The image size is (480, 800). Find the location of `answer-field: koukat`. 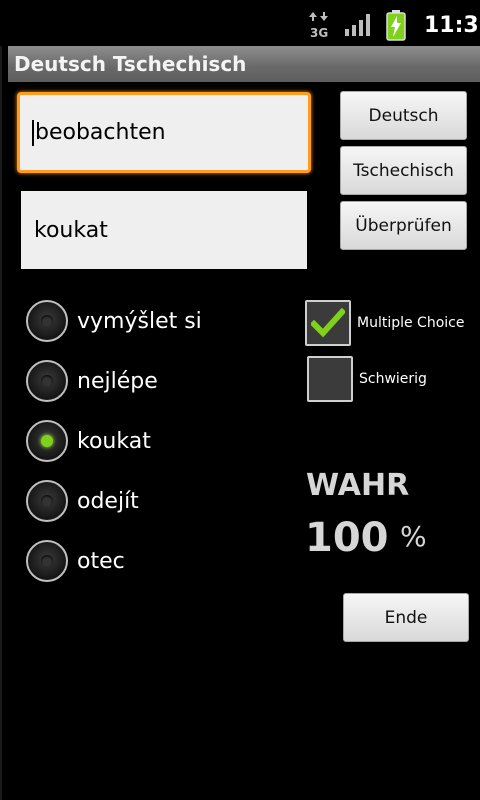

answer-field: koukat is located at coordinates (164, 230).